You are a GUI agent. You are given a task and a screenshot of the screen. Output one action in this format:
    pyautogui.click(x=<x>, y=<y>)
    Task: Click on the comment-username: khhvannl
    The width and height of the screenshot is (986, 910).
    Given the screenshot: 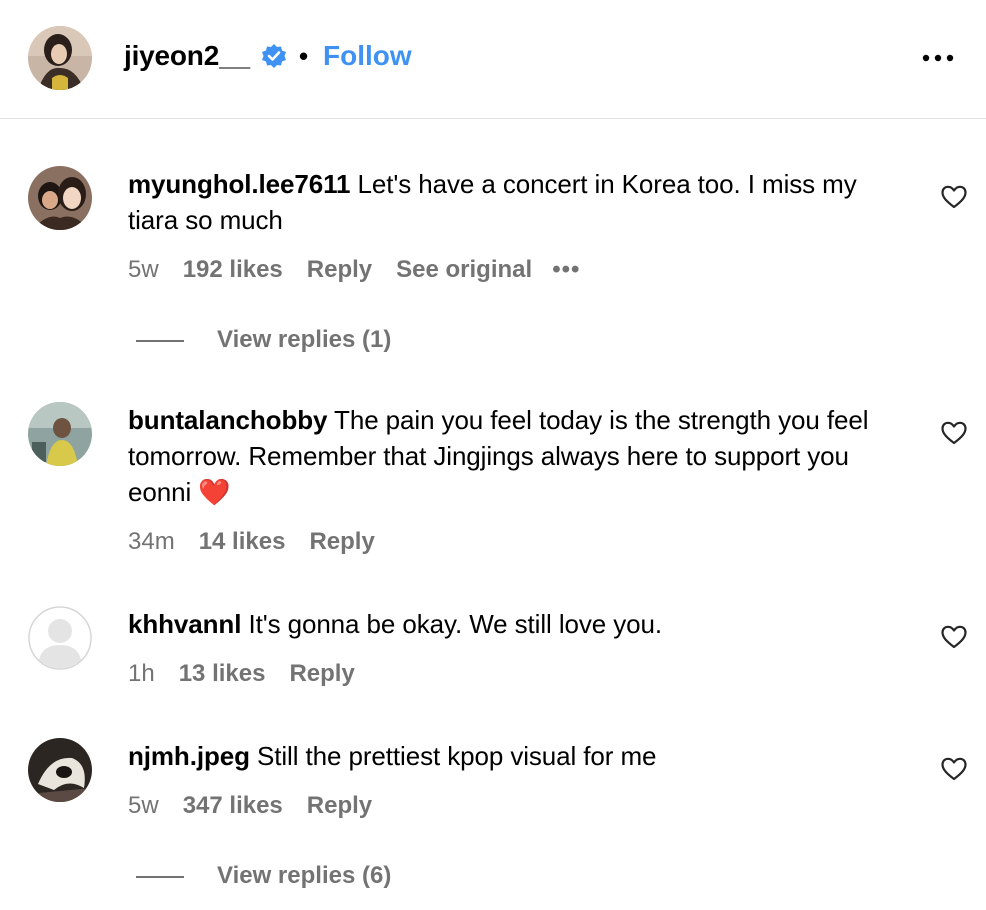 What is the action you would take?
    pyautogui.click(x=184, y=624)
    